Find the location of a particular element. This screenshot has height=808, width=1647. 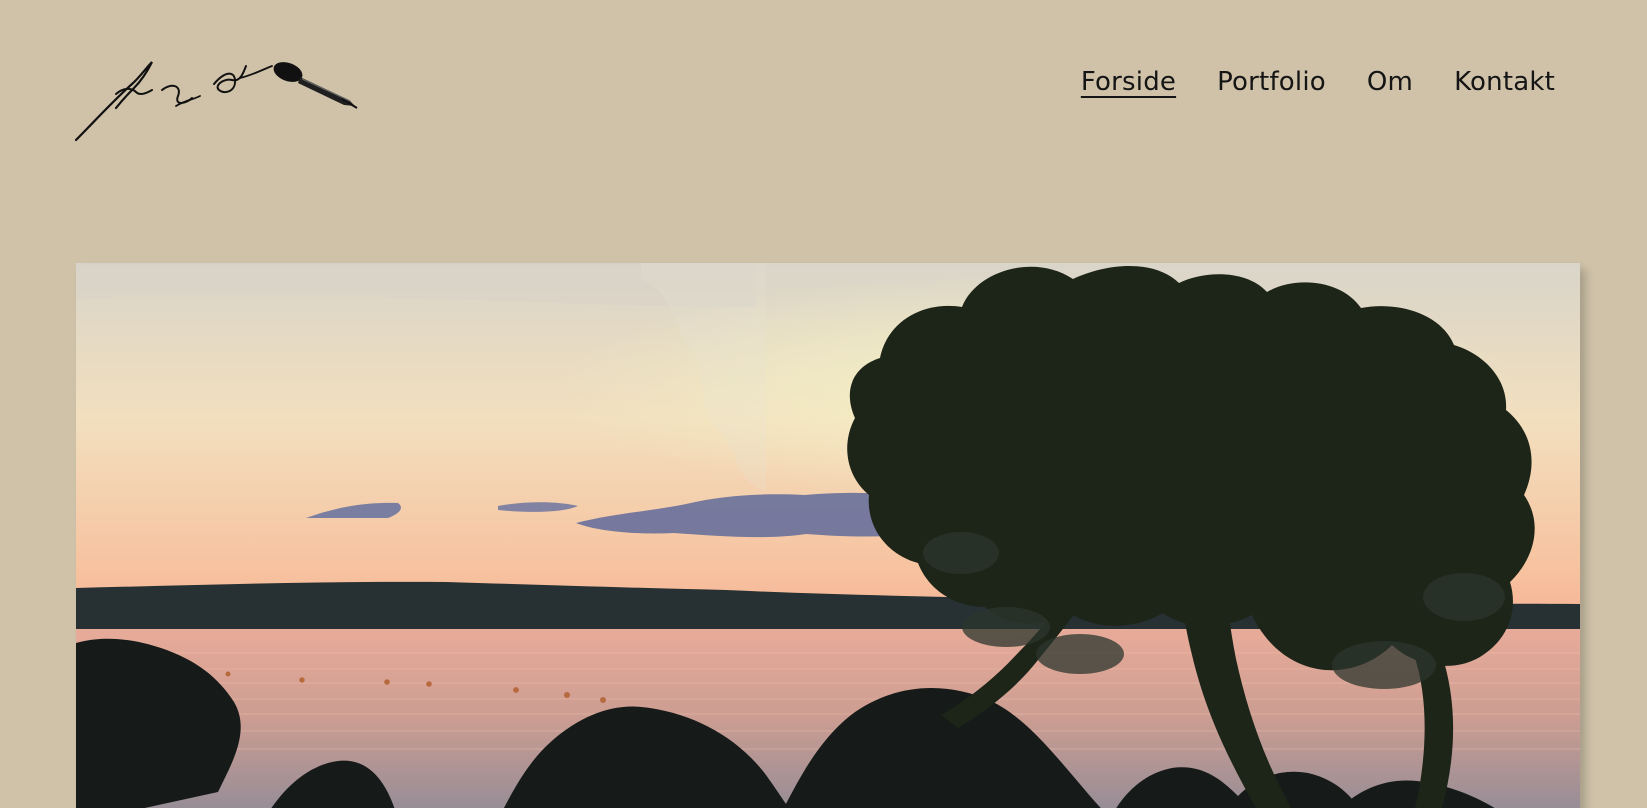

main-navigation: Forside Portfolio Om Kontakt is located at coordinates (1318, 82).